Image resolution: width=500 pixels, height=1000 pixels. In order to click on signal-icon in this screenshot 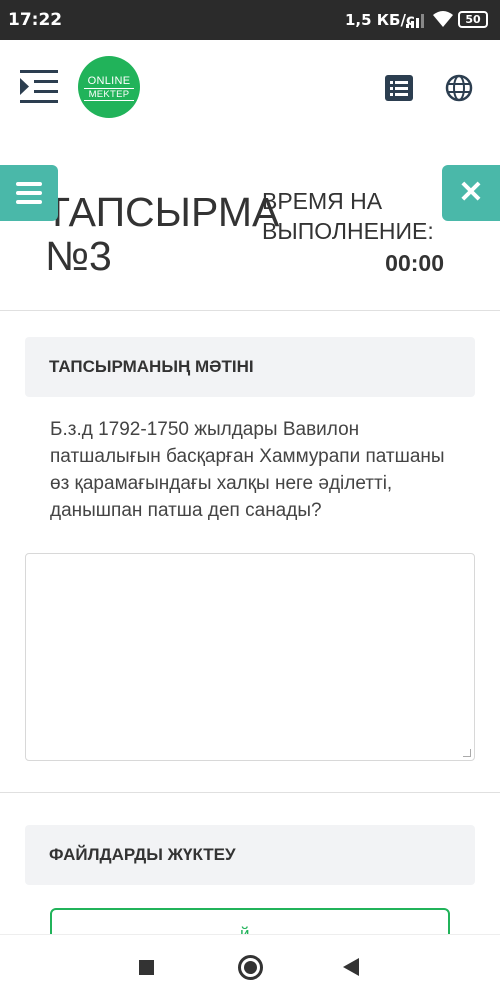, I will do `click(415, 21)`.